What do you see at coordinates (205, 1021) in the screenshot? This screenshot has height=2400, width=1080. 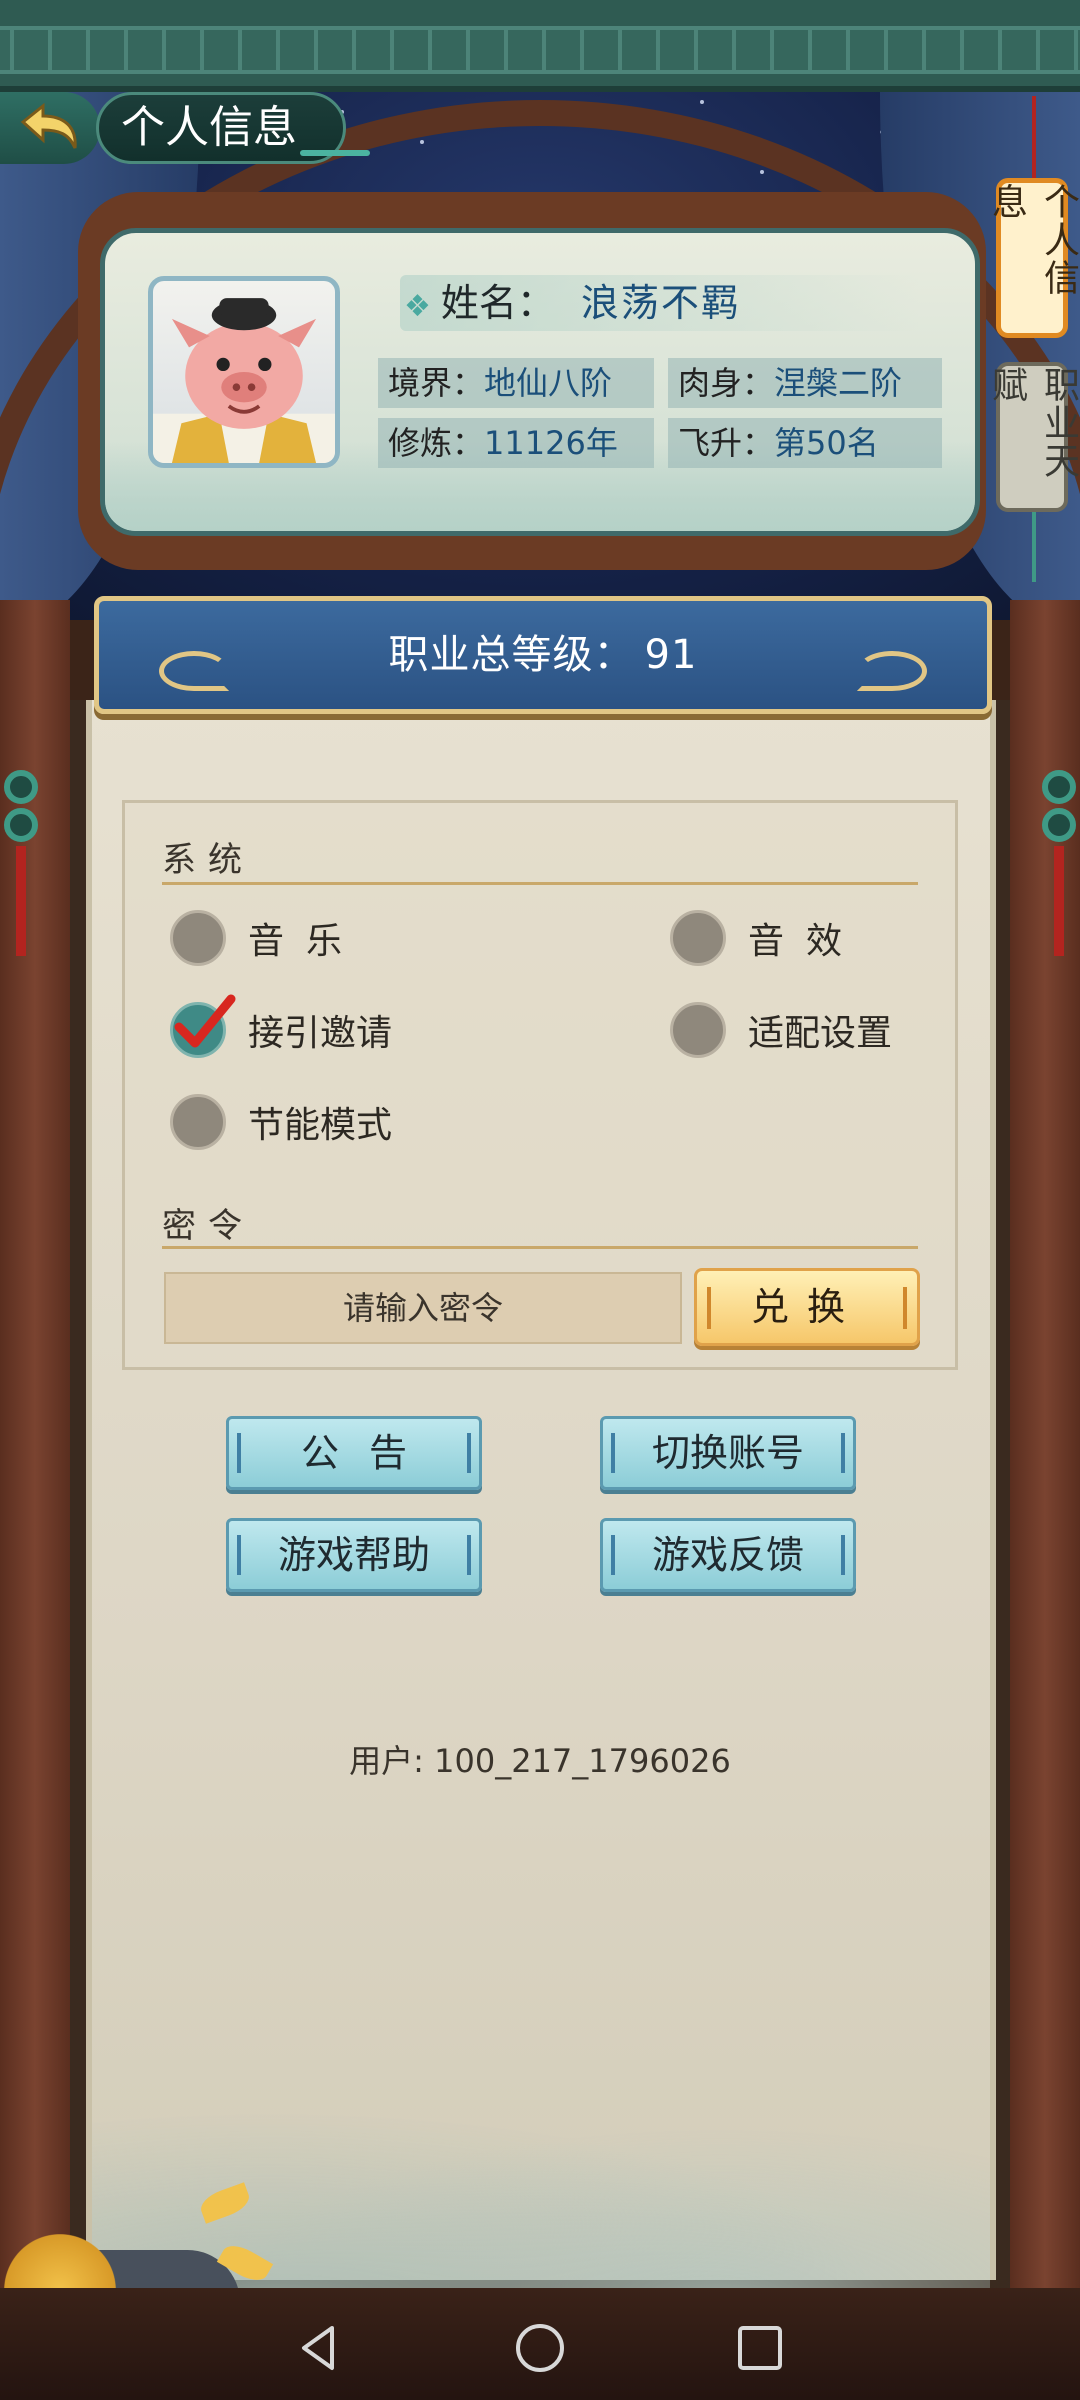 I see `checkmark-icon` at bounding box center [205, 1021].